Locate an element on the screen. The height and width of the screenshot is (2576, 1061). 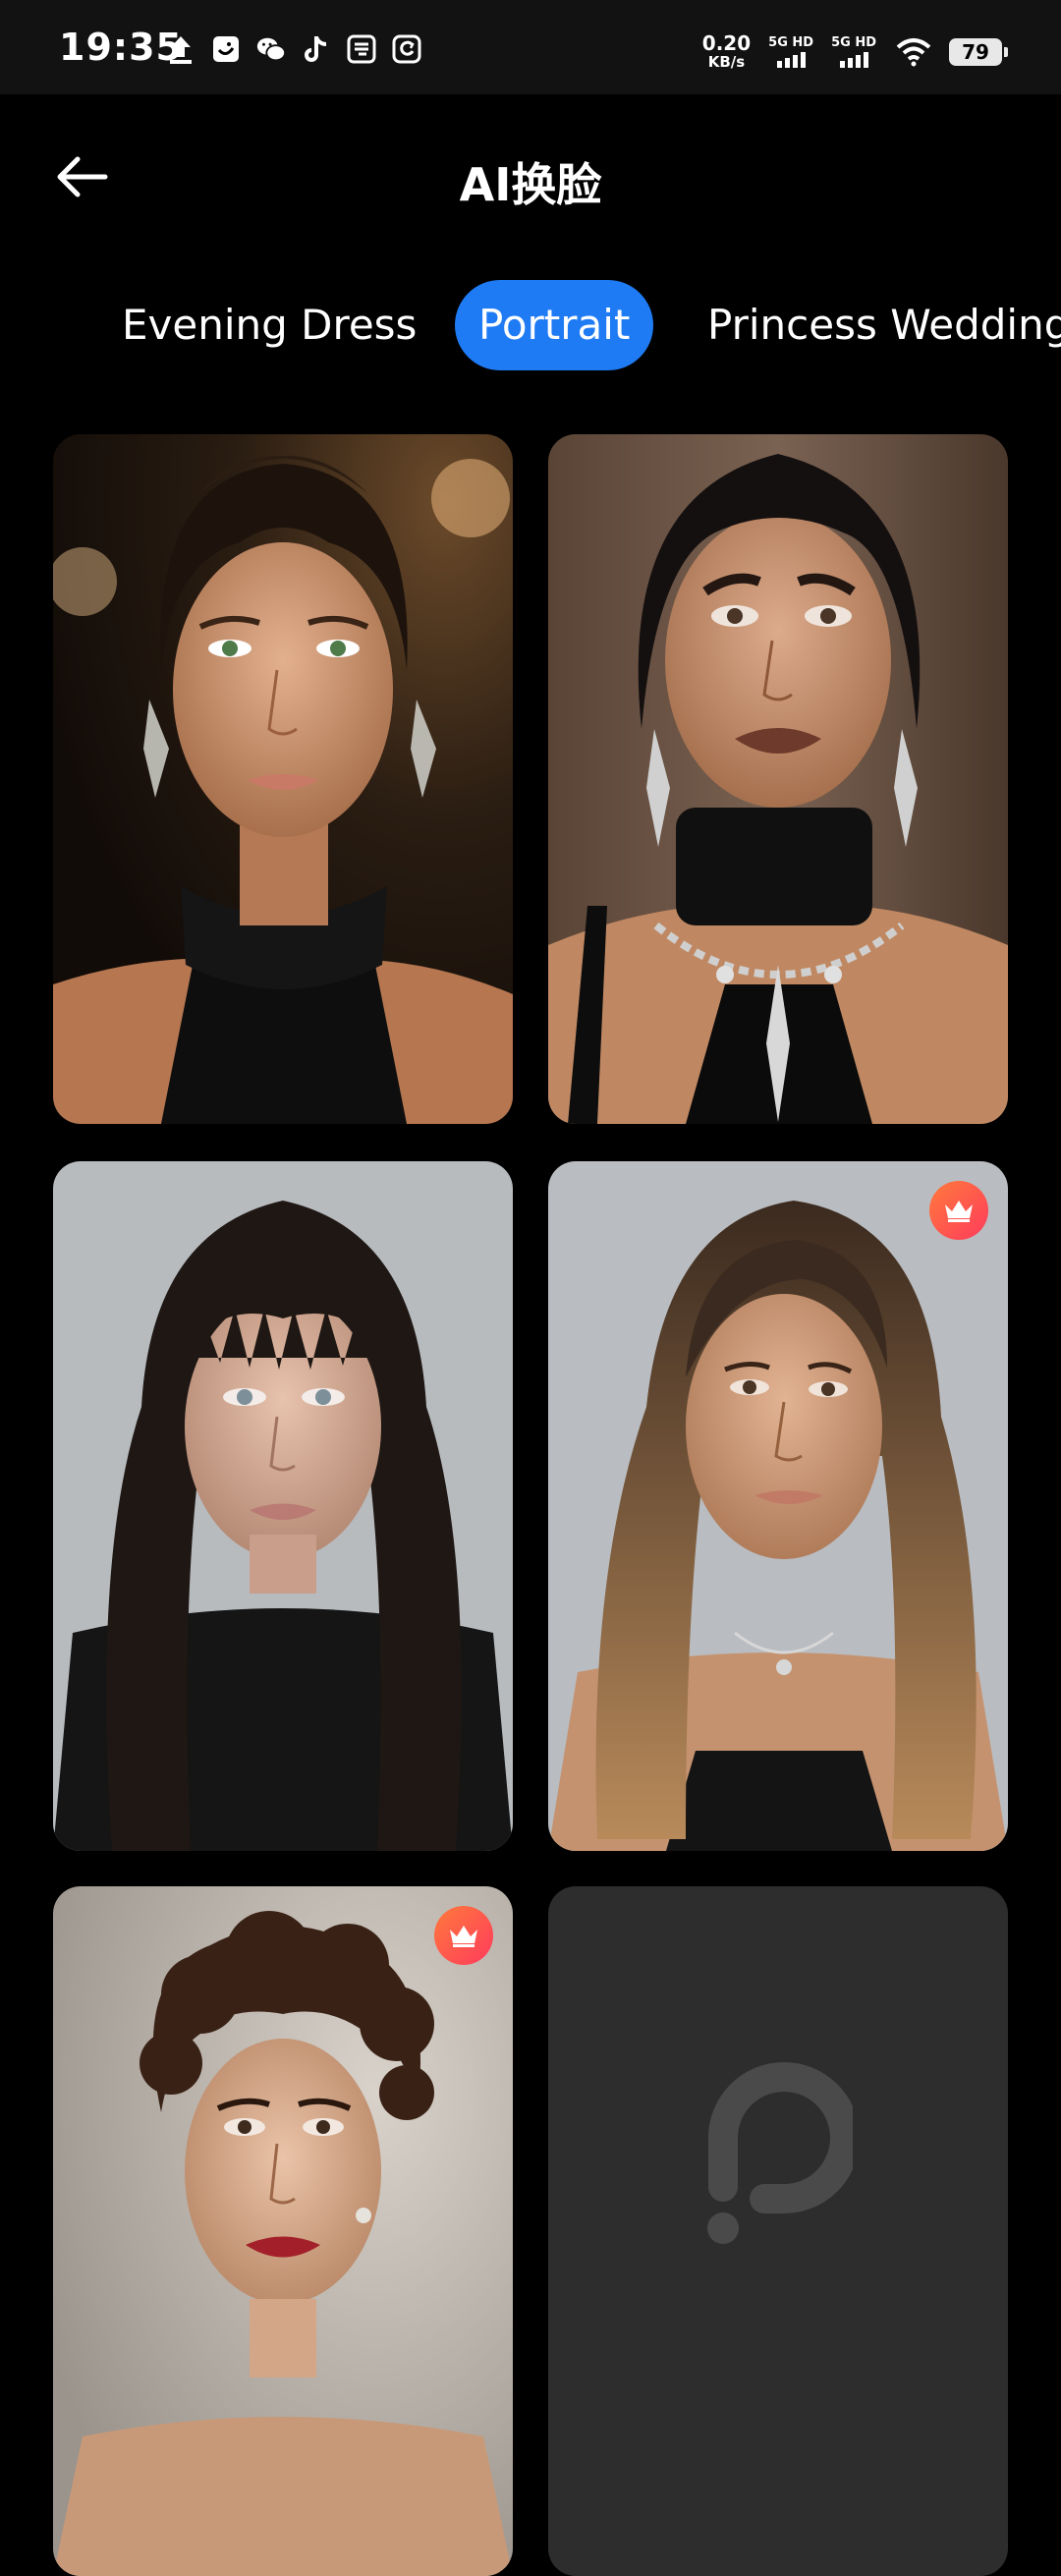
sim1-signal: 5G HD is located at coordinates (790, 52).